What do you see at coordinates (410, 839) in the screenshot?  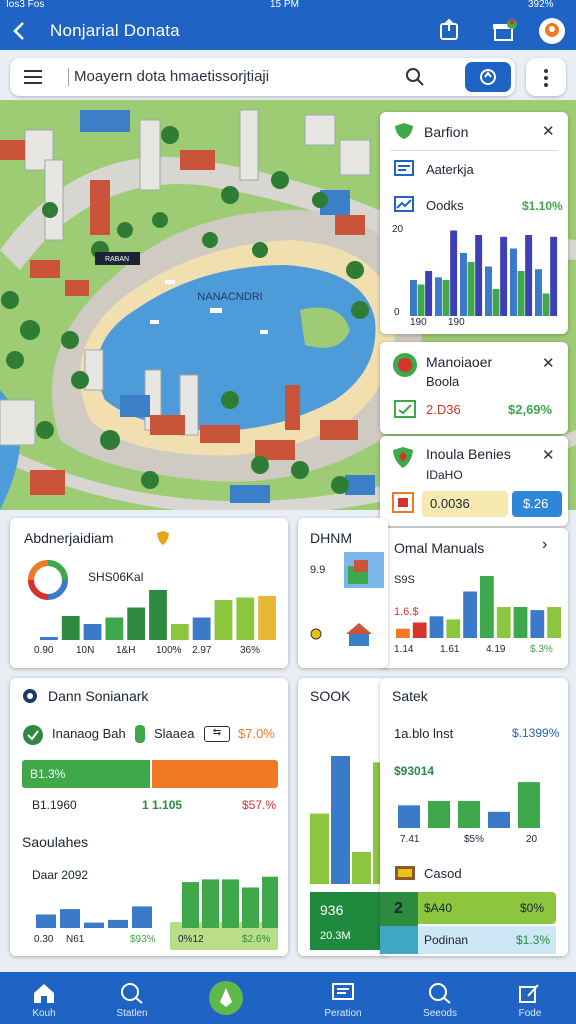 I see `x-tick: 7.41` at bounding box center [410, 839].